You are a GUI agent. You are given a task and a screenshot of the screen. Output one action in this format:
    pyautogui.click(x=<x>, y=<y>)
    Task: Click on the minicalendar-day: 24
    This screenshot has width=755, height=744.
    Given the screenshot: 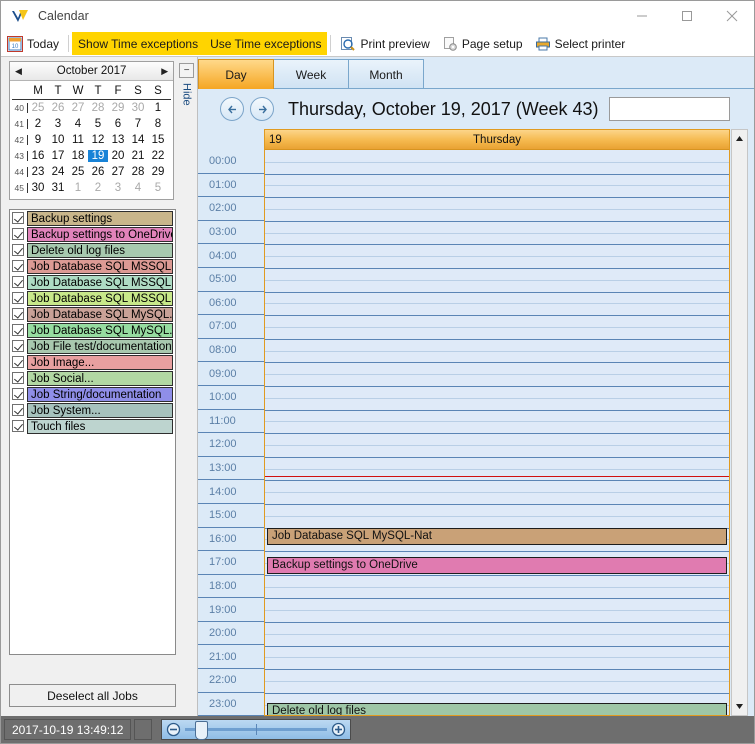 What is the action you would take?
    pyautogui.click(x=58, y=172)
    